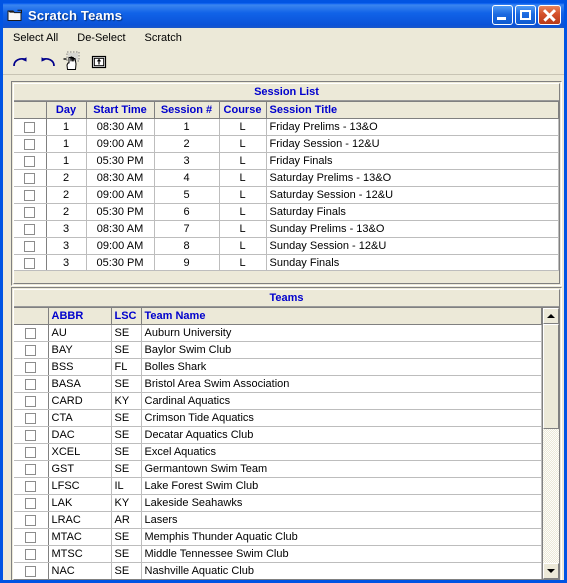 This screenshot has width=567, height=583. Describe the element at coordinates (47, 62) in the screenshot. I see `undo-icon` at that location.